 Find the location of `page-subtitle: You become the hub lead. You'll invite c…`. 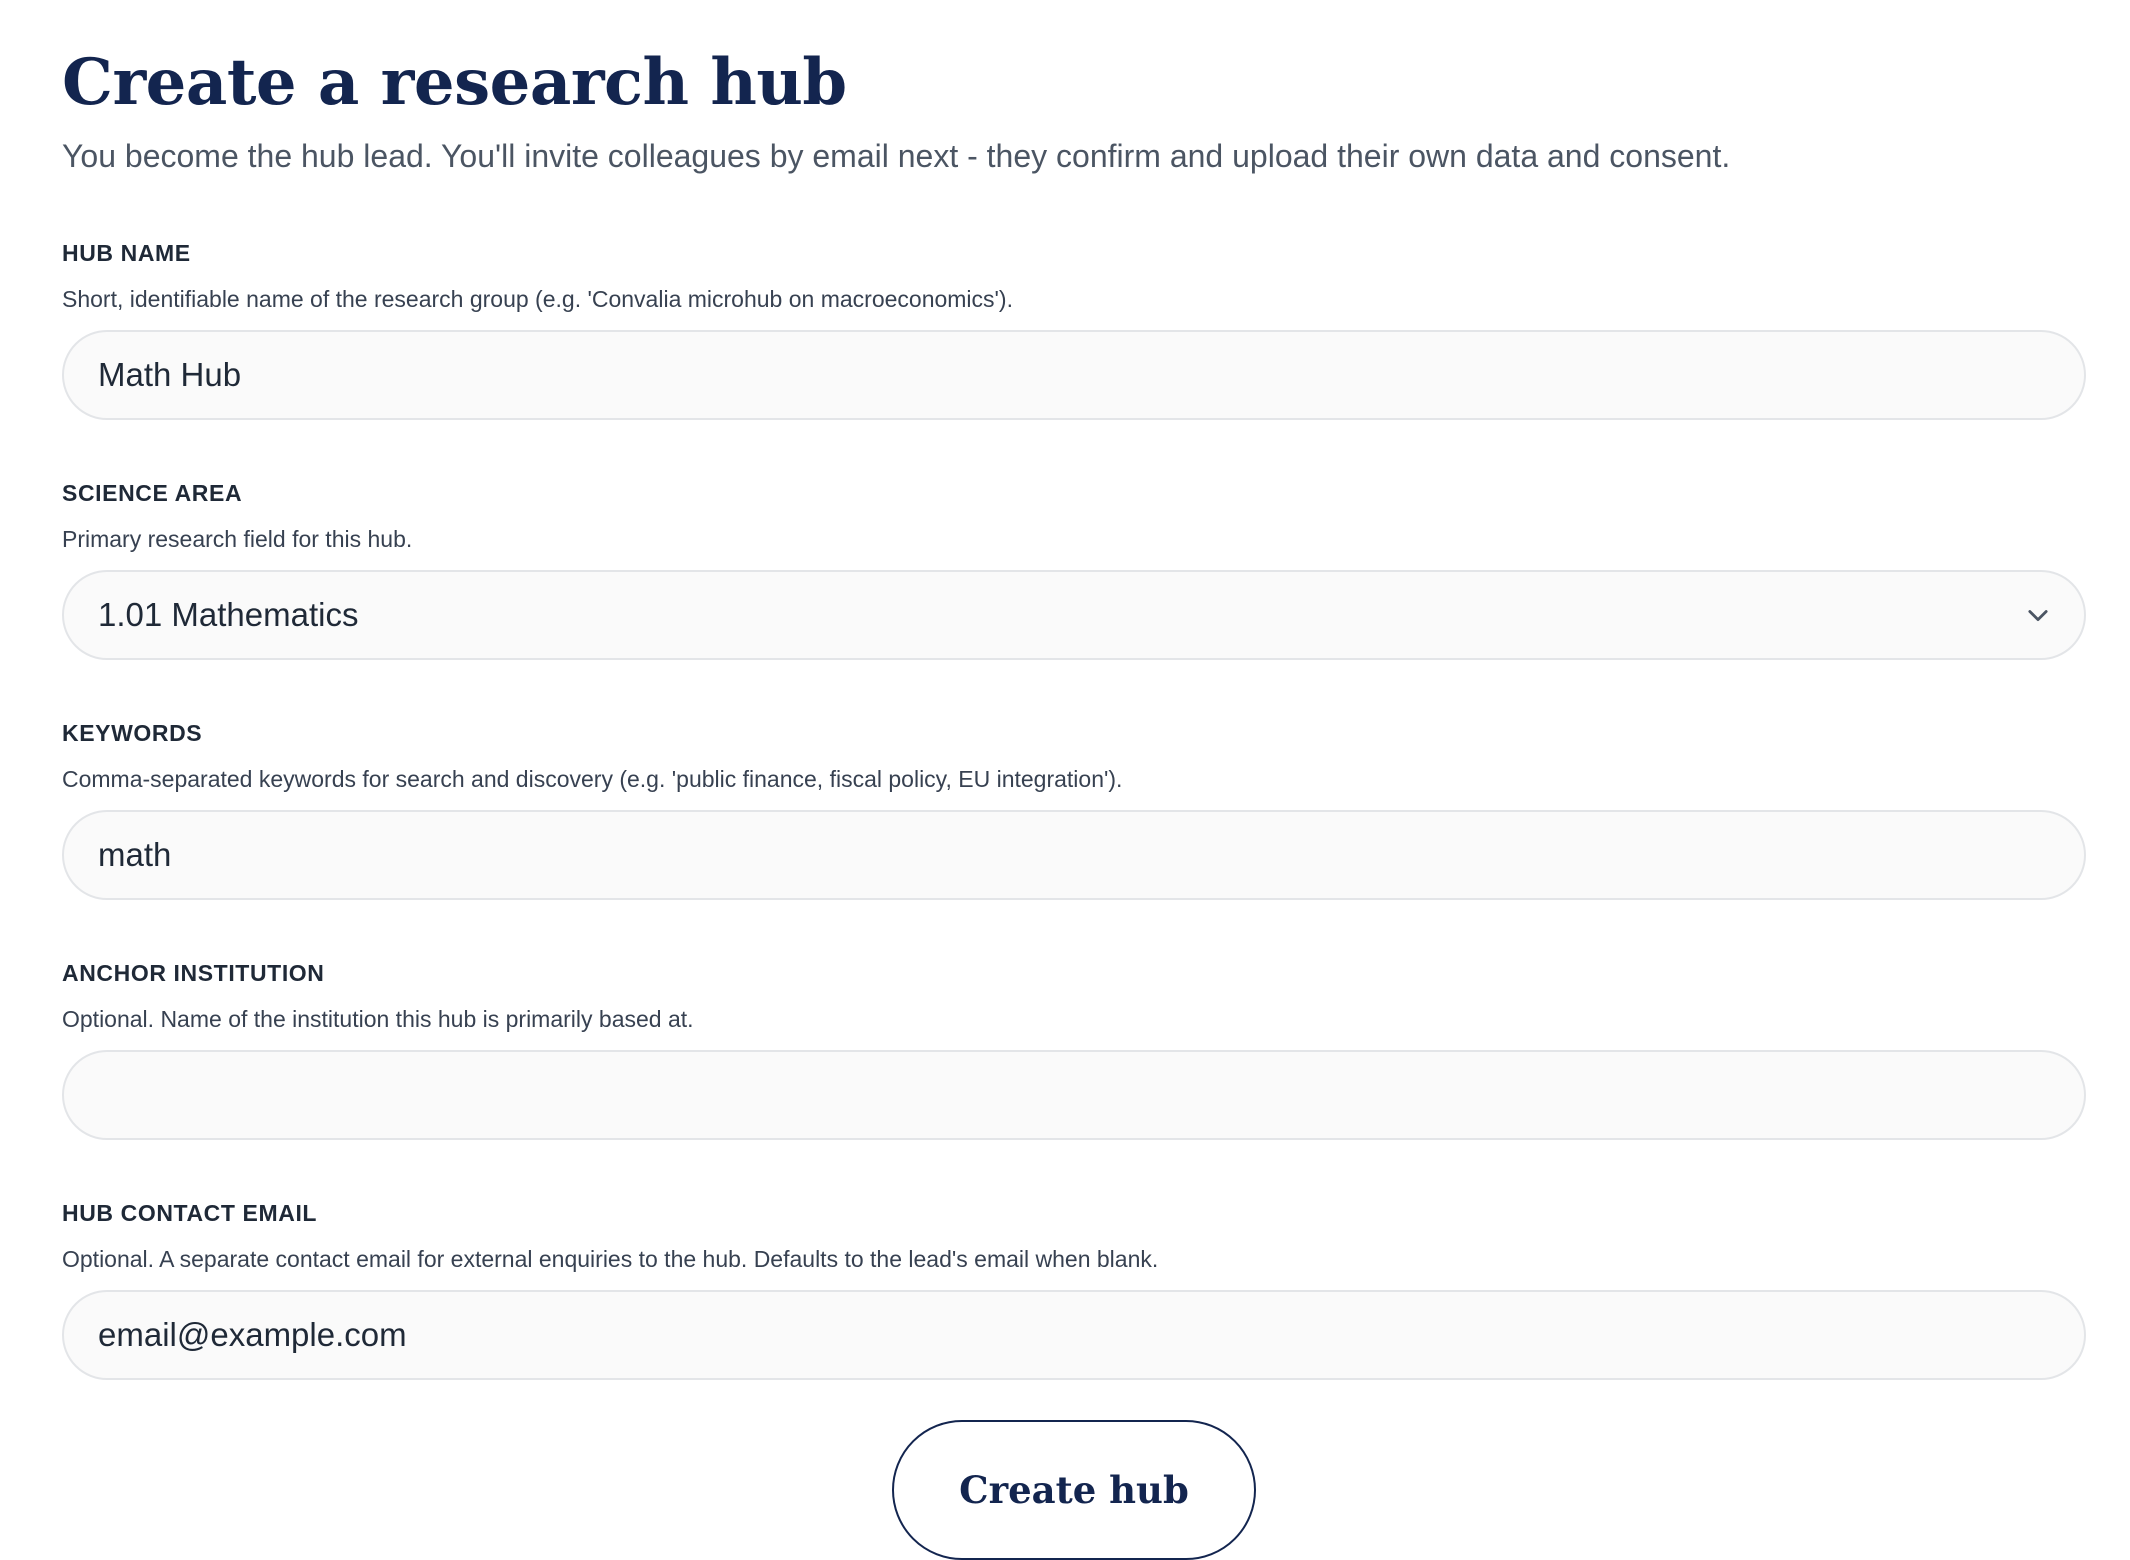

page-subtitle: You become the hub lead. You'll invite c… is located at coordinates (896, 156).